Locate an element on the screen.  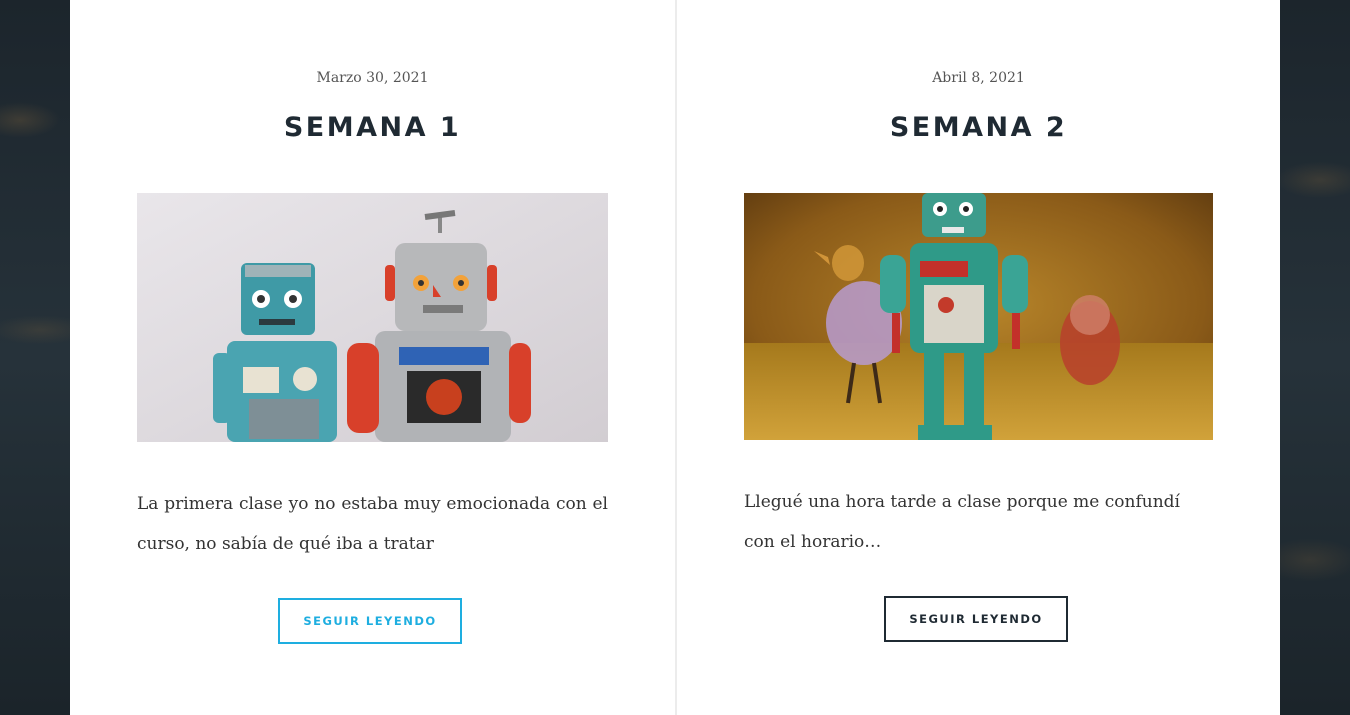
post-date: Marzo 30, 2021 is located at coordinates (372, 78).